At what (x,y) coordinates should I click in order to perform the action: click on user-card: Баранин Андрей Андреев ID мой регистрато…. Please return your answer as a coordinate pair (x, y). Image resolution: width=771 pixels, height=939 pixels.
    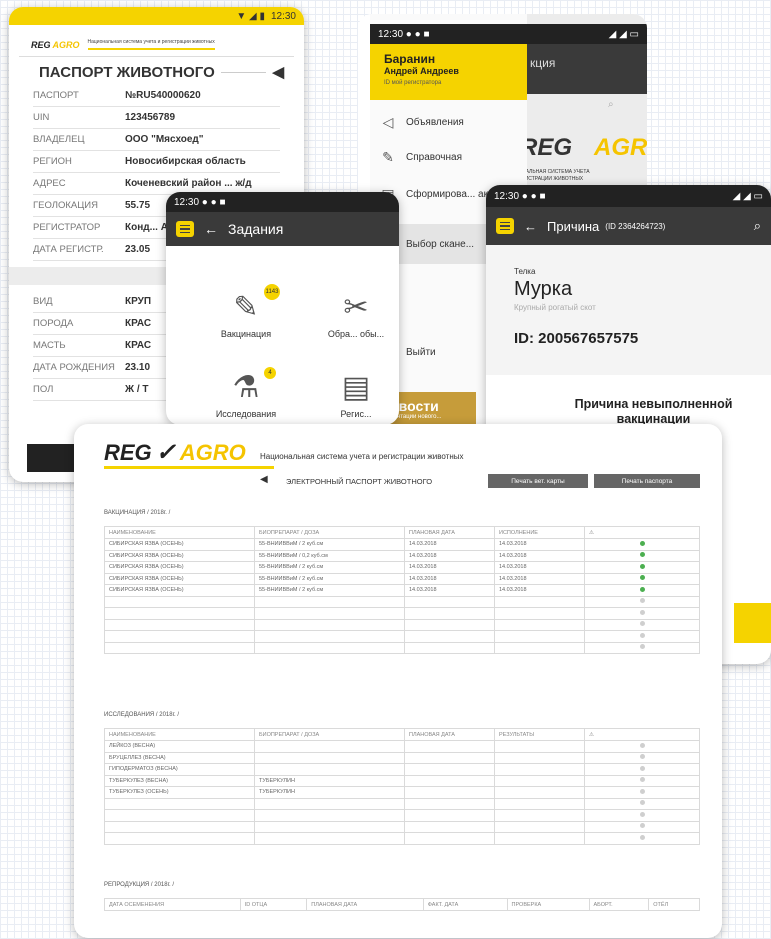
    Looking at the image, I should click on (448, 72).